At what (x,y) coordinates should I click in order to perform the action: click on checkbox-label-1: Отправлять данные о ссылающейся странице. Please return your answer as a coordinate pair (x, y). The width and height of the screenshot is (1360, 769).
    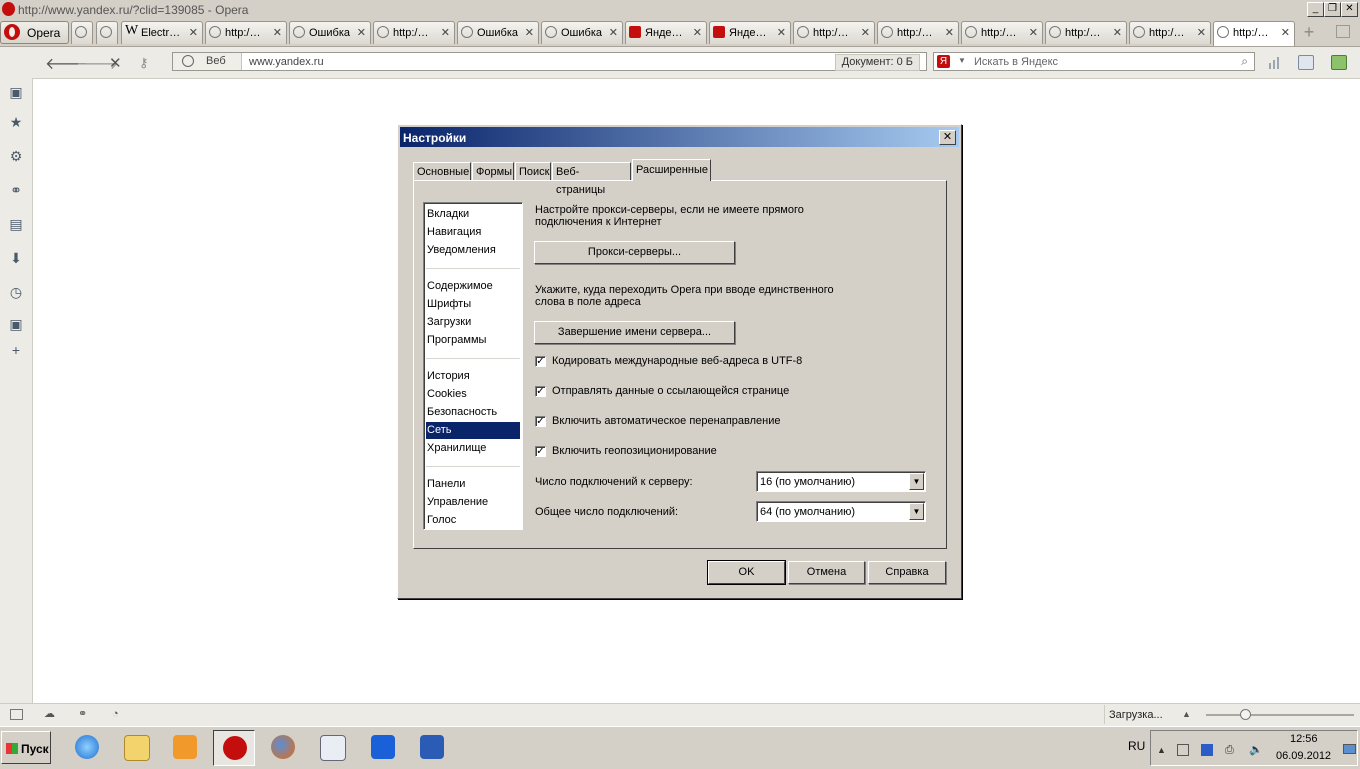
    Looking at the image, I should click on (670, 391).